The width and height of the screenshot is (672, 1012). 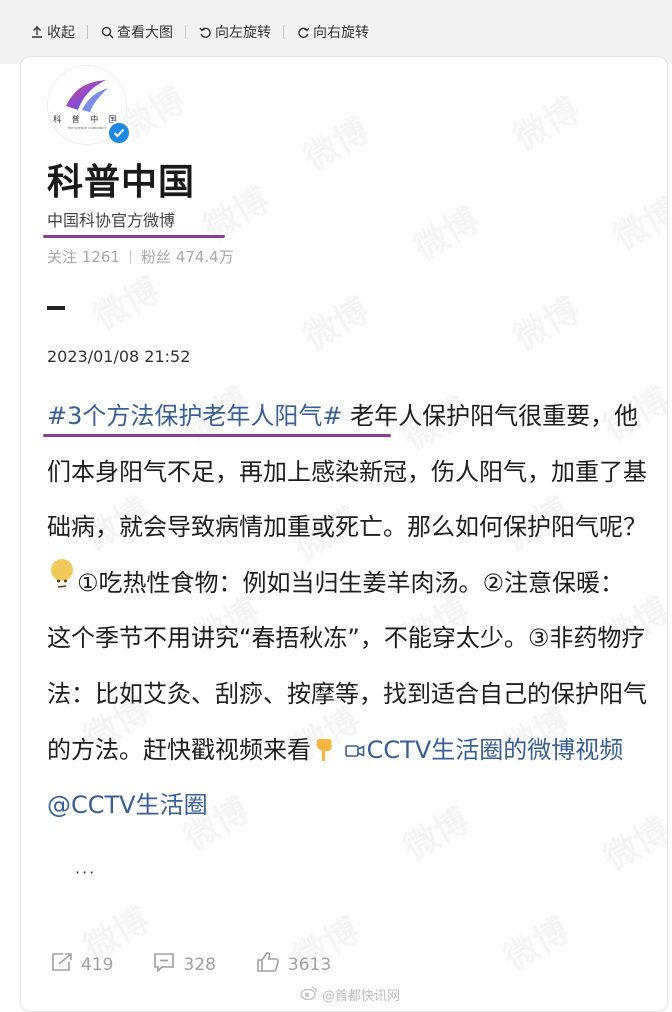 I want to click on repost-icon, so click(x=62, y=964).